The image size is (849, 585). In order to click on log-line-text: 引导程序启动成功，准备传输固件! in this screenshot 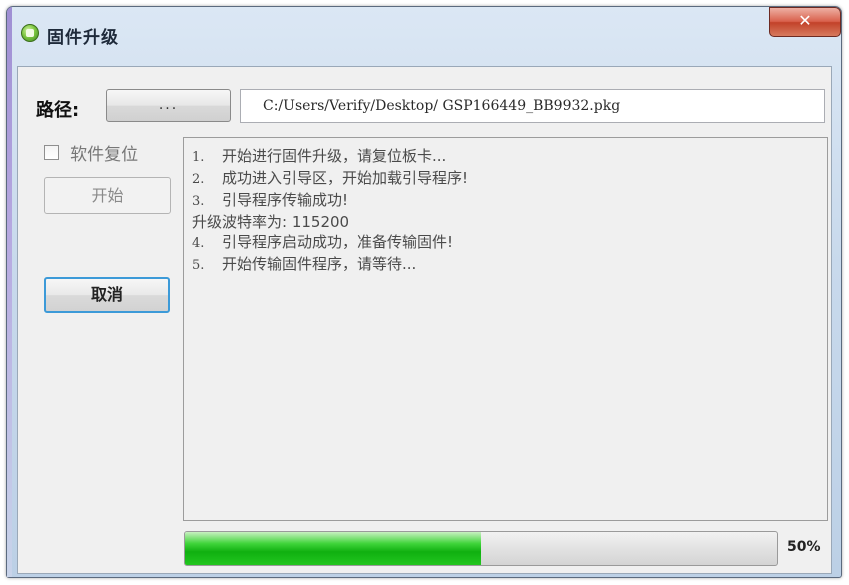, I will do `click(338, 242)`.